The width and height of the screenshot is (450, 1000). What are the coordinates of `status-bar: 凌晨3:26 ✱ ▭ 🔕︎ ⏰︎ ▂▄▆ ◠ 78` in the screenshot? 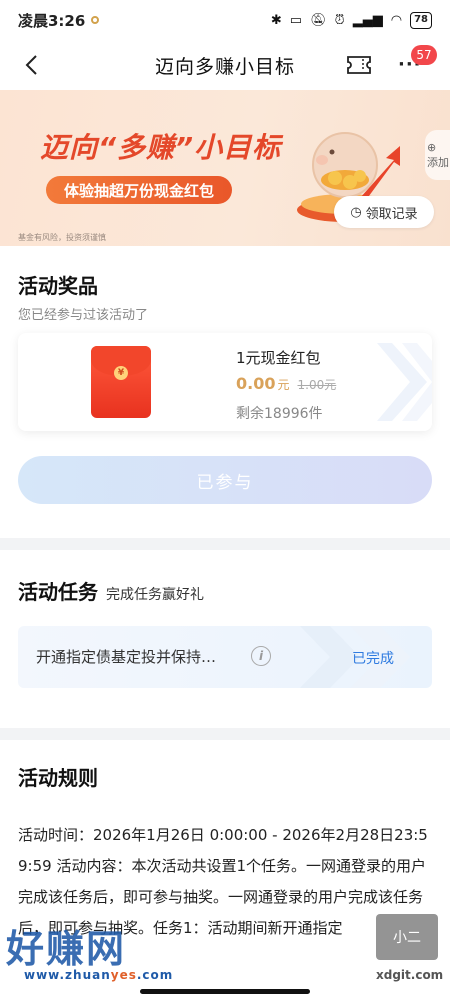 It's located at (225, 20).